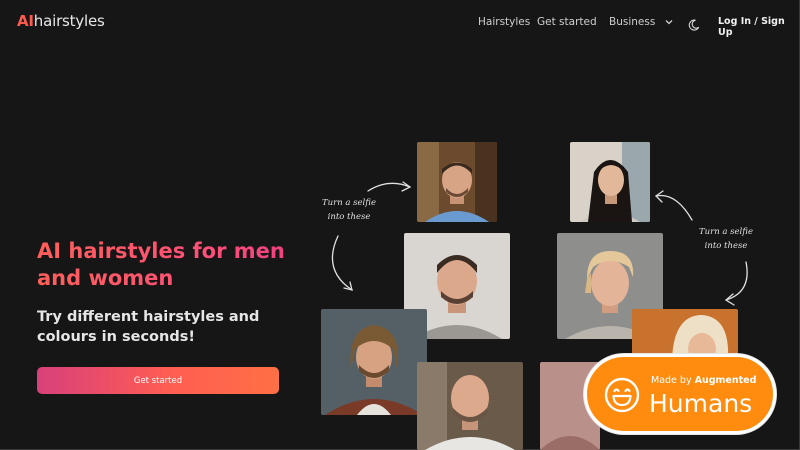 The height and width of the screenshot is (450, 800). I want to click on badge-humans: Humans, so click(701, 403).